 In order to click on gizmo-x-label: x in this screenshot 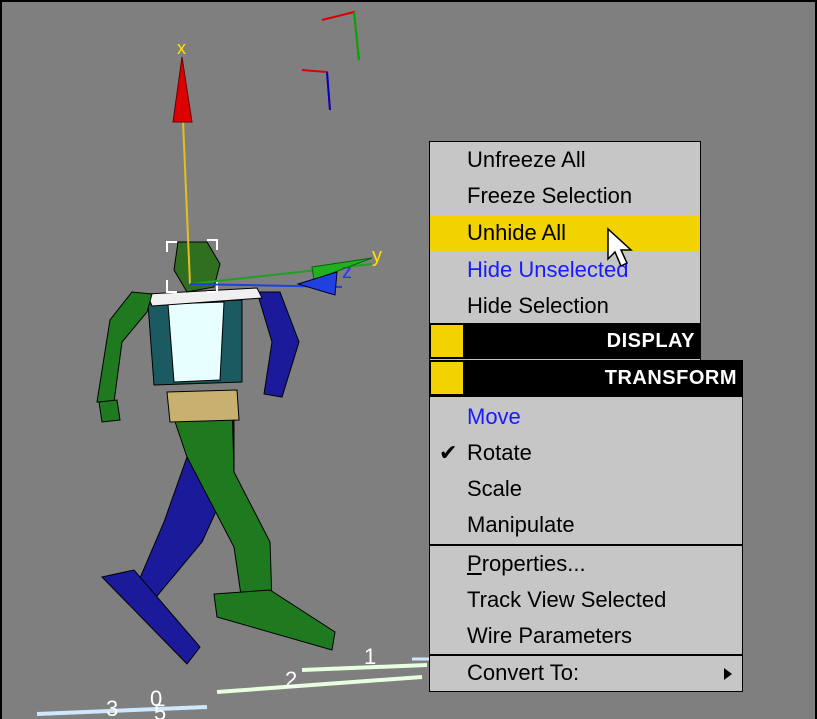, I will do `click(181, 48)`.